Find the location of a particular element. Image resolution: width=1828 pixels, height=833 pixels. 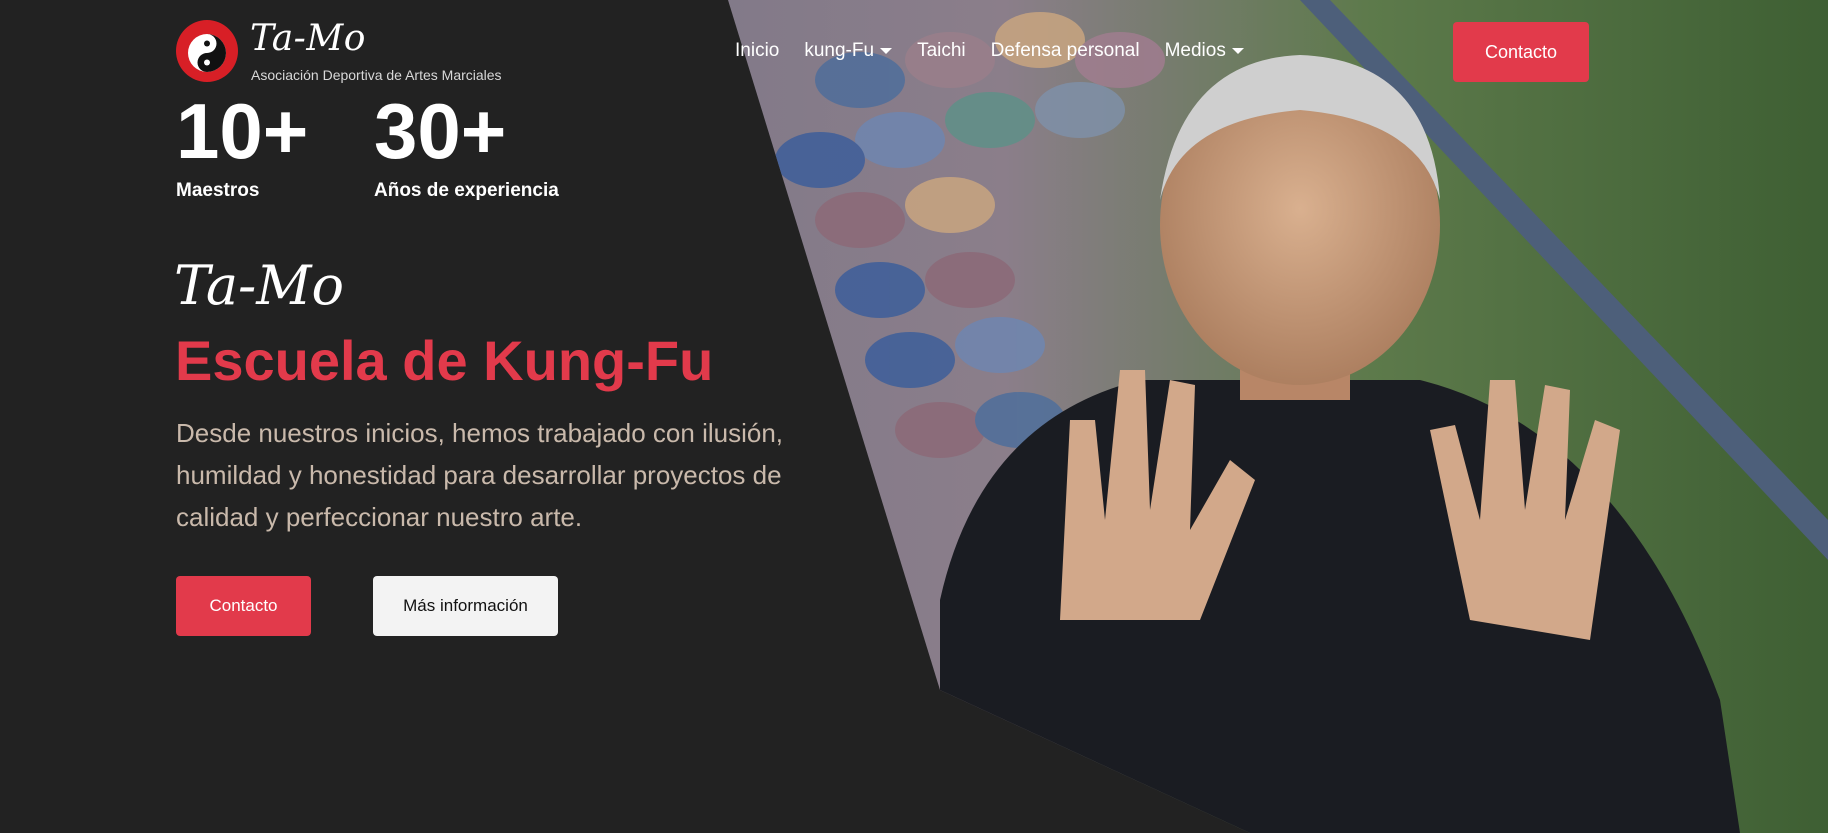

stat-label: Maestros is located at coordinates (218, 190).